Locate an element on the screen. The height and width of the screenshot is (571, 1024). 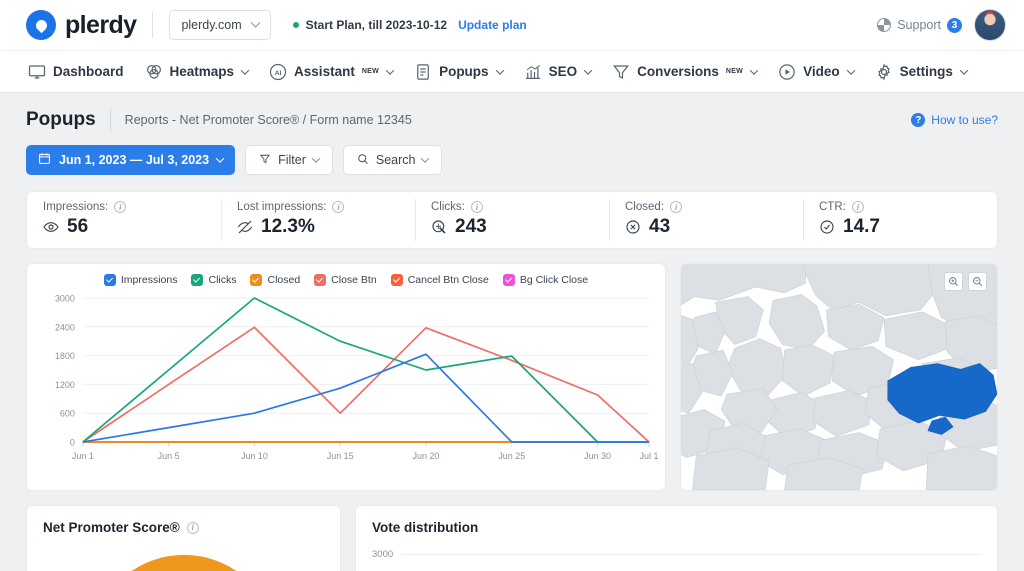
series-line-clicks is located at coordinates (366, 370).